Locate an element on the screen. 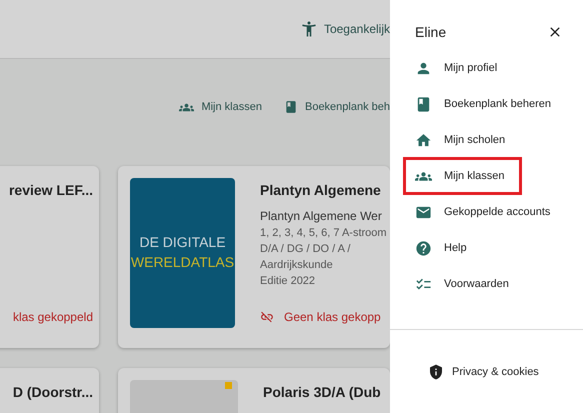 This screenshot has height=413, width=583. card-title: Polaris 3D/A (Dub is located at coordinates (322, 392).